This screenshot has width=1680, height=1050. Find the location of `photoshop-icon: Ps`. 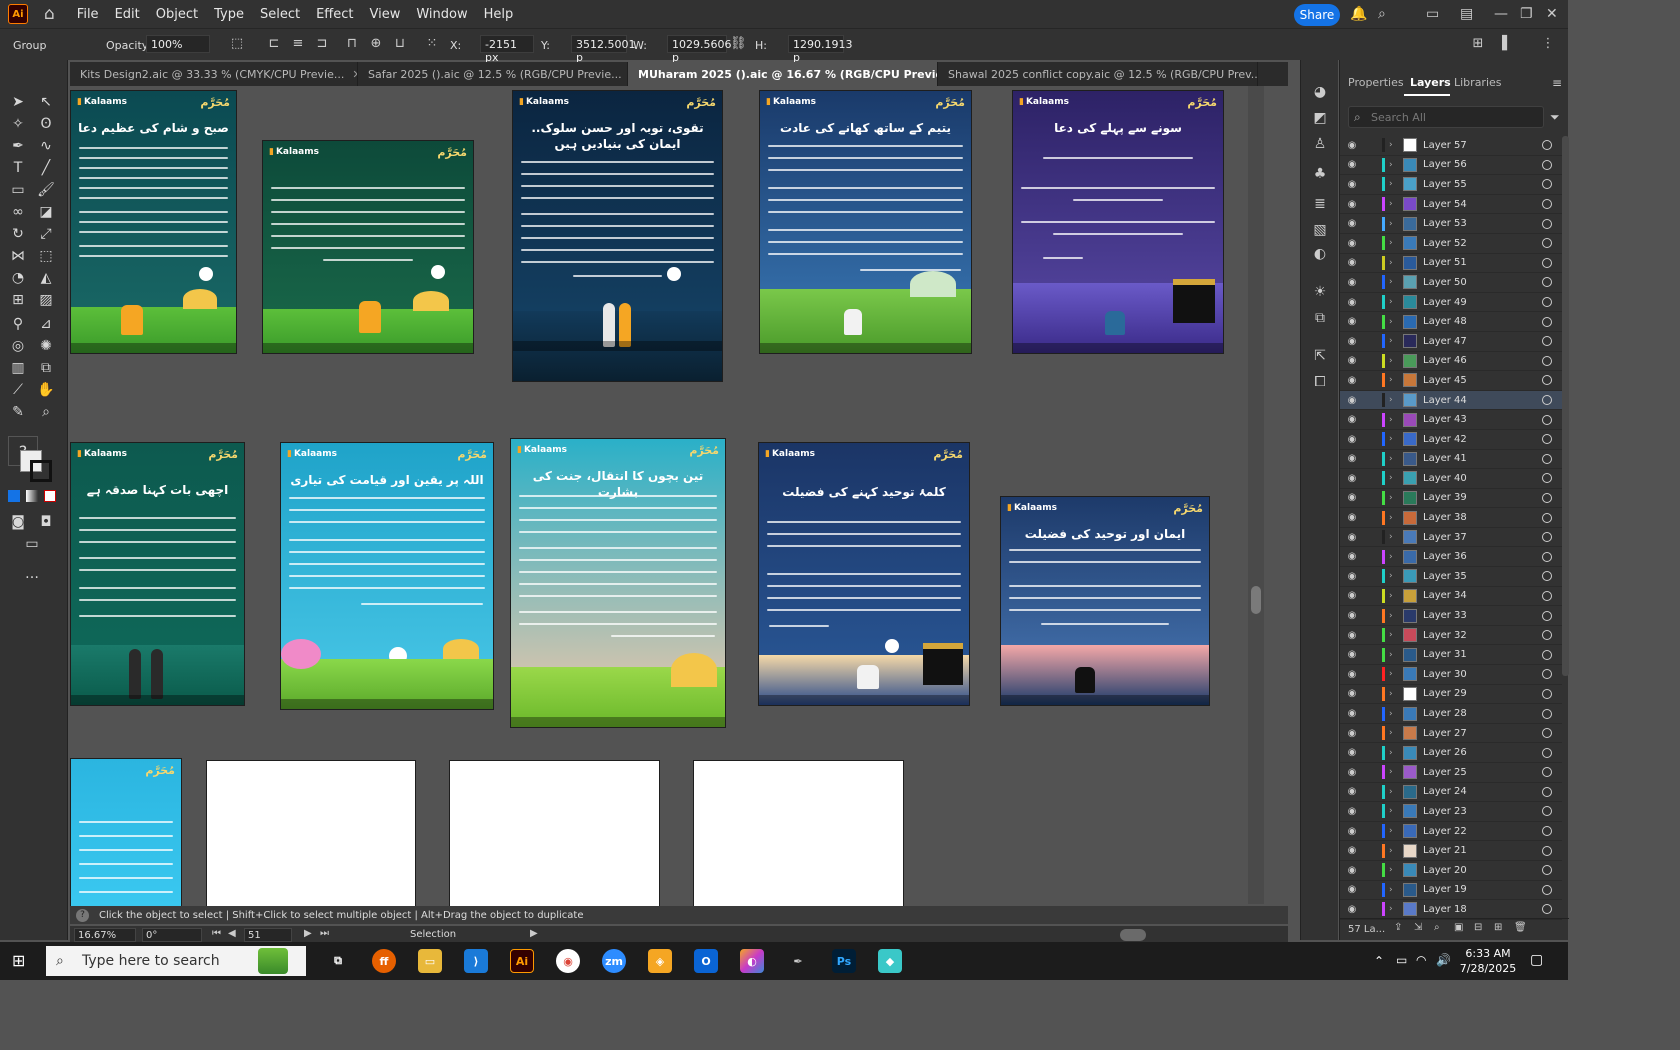

photoshop-icon: Ps is located at coordinates (844, 961).